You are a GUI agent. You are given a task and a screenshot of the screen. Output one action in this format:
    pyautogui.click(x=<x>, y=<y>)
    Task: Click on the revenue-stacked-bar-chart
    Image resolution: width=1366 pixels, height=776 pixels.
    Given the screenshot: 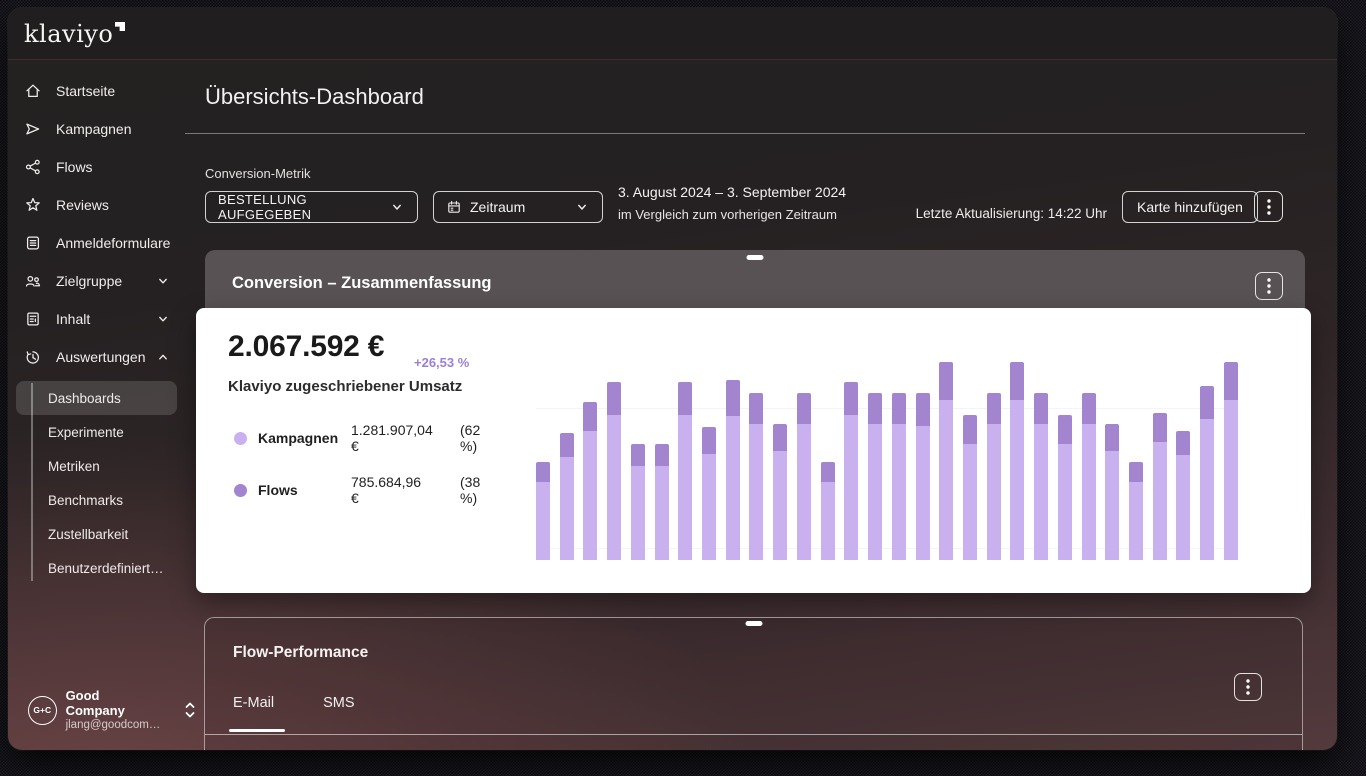 What is the action you would take?
    pyautogui.click(x=887, y=454)
    